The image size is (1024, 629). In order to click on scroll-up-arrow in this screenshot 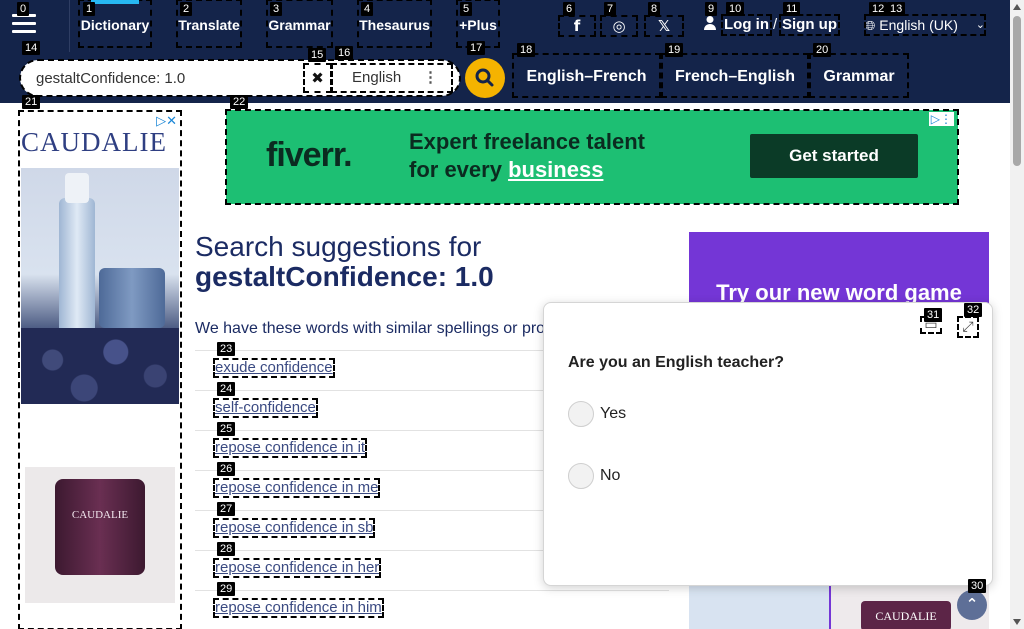, I will do `click(1017, 7)`.